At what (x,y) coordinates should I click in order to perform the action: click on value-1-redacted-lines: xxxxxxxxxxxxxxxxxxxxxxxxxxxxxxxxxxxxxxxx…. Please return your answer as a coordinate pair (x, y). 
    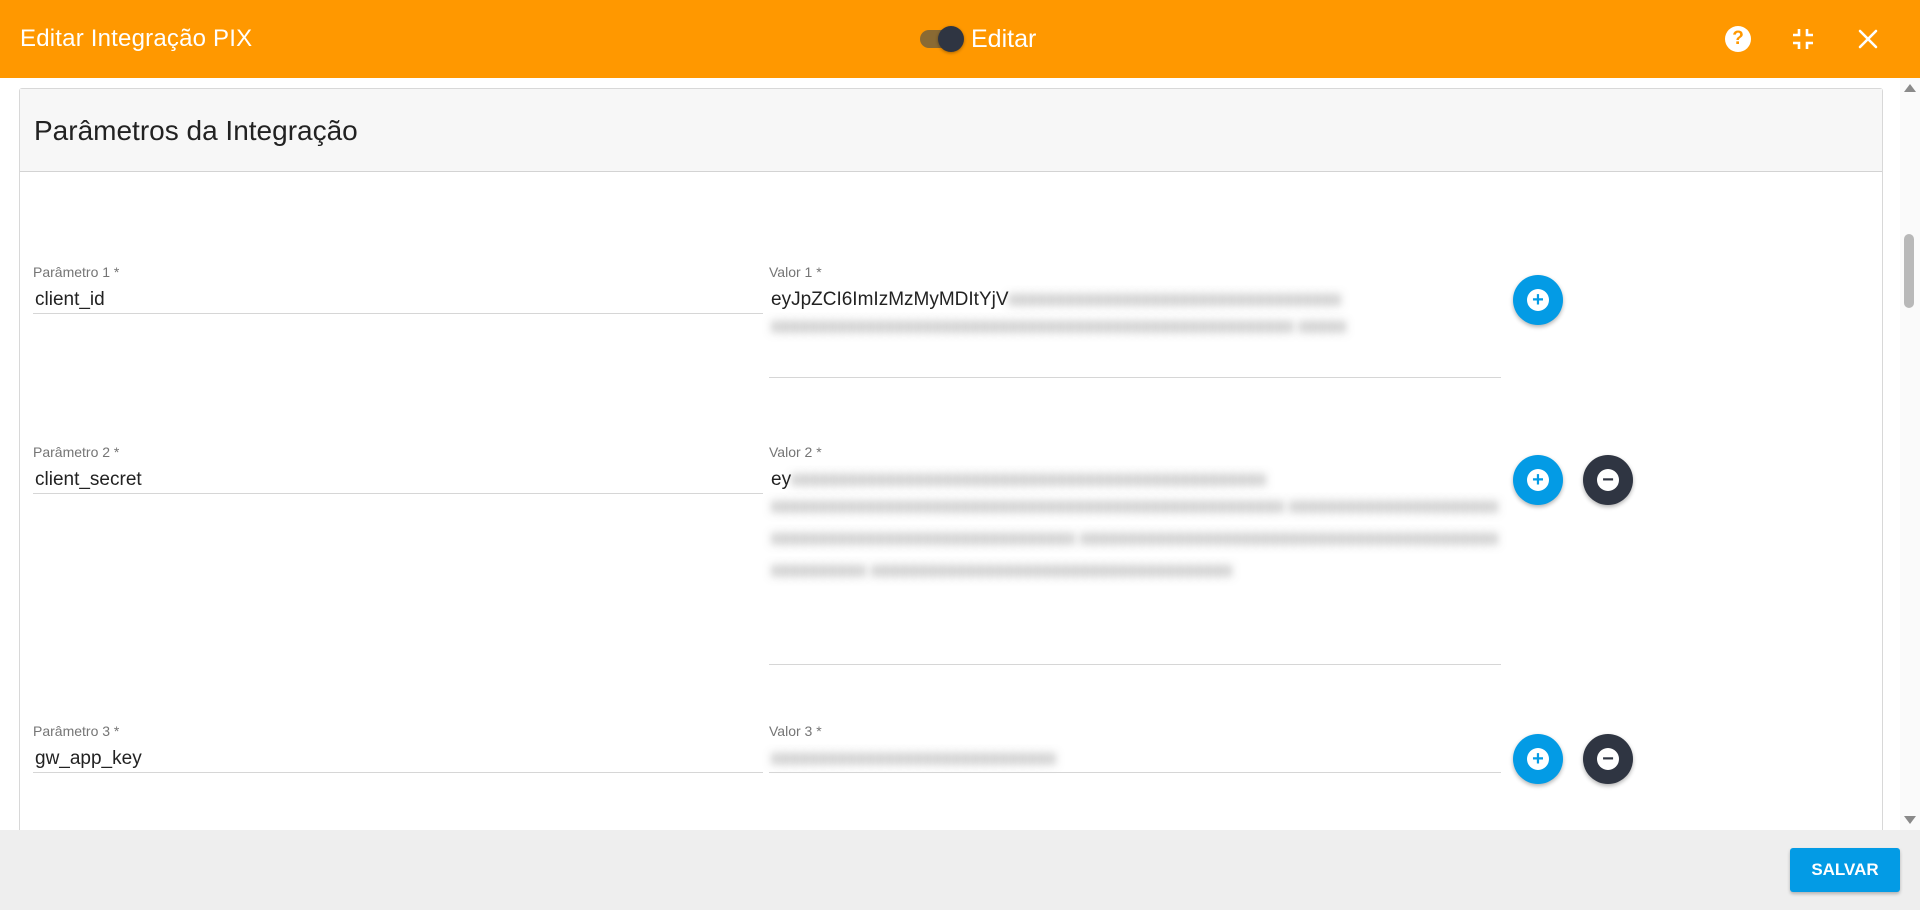
    Looking at the image, I should click on (1059, 326).